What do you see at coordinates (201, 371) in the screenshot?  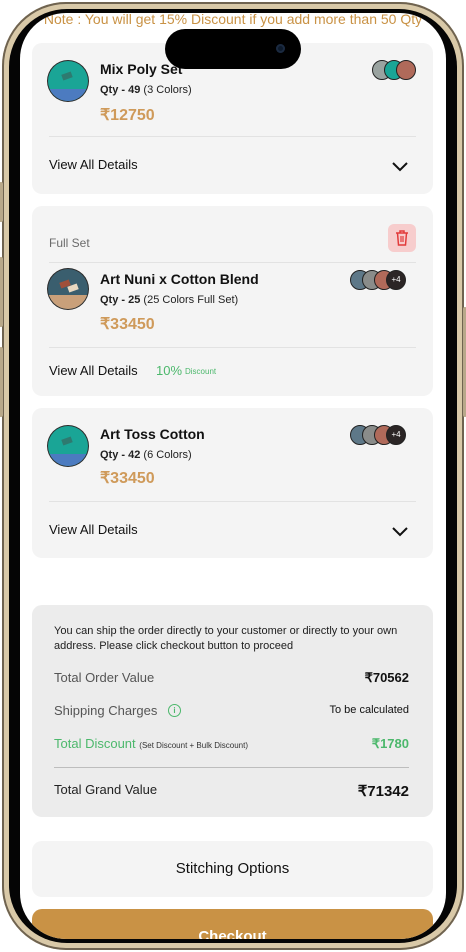 I see `discount-label: Discount` at bounding box center [201, 371].